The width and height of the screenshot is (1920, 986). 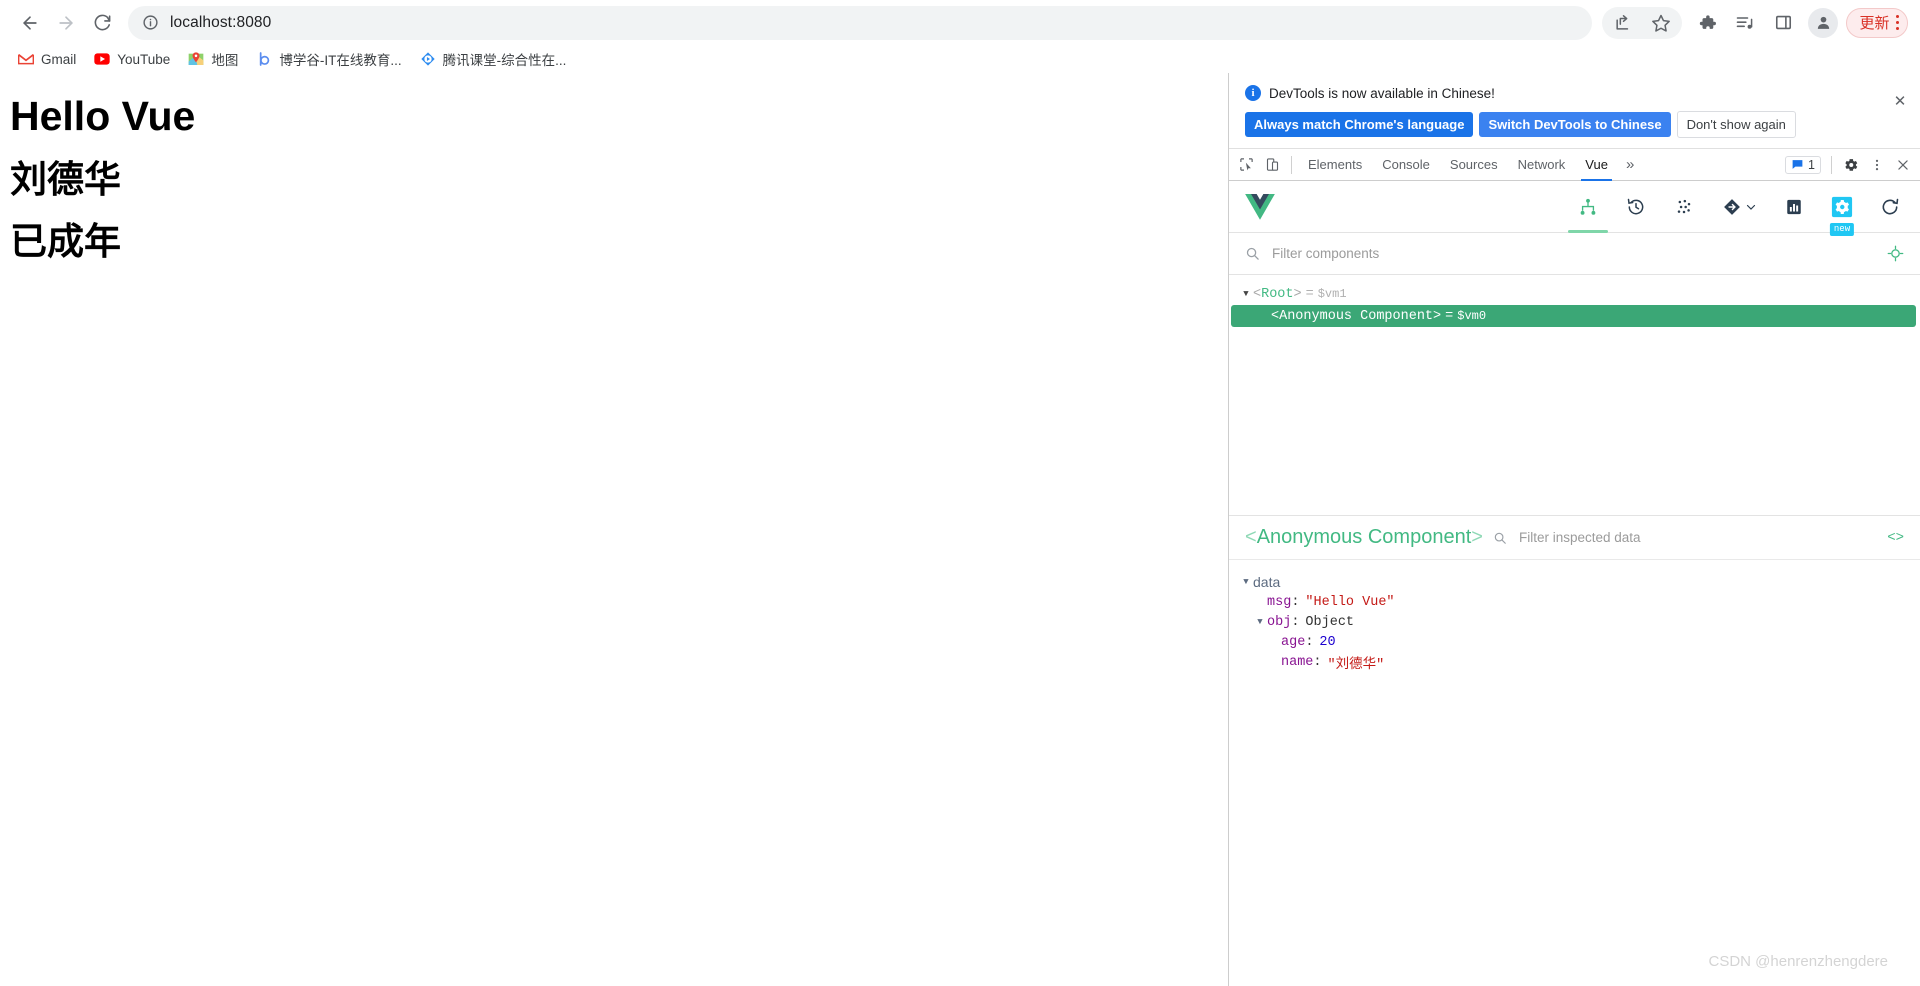 I want to click on data-key: age, so click(x=1293, y=642).